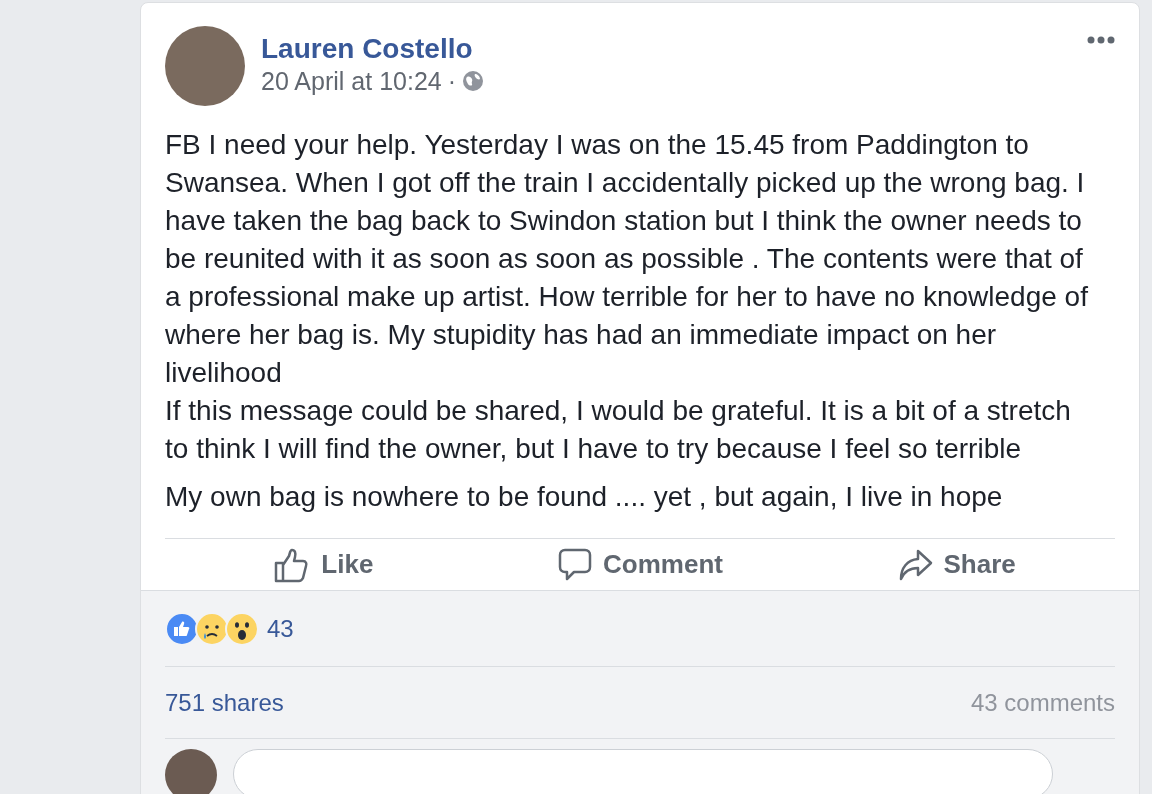  I want to click on post-timestamp: 20 April at 10:24, so click(351, 81).